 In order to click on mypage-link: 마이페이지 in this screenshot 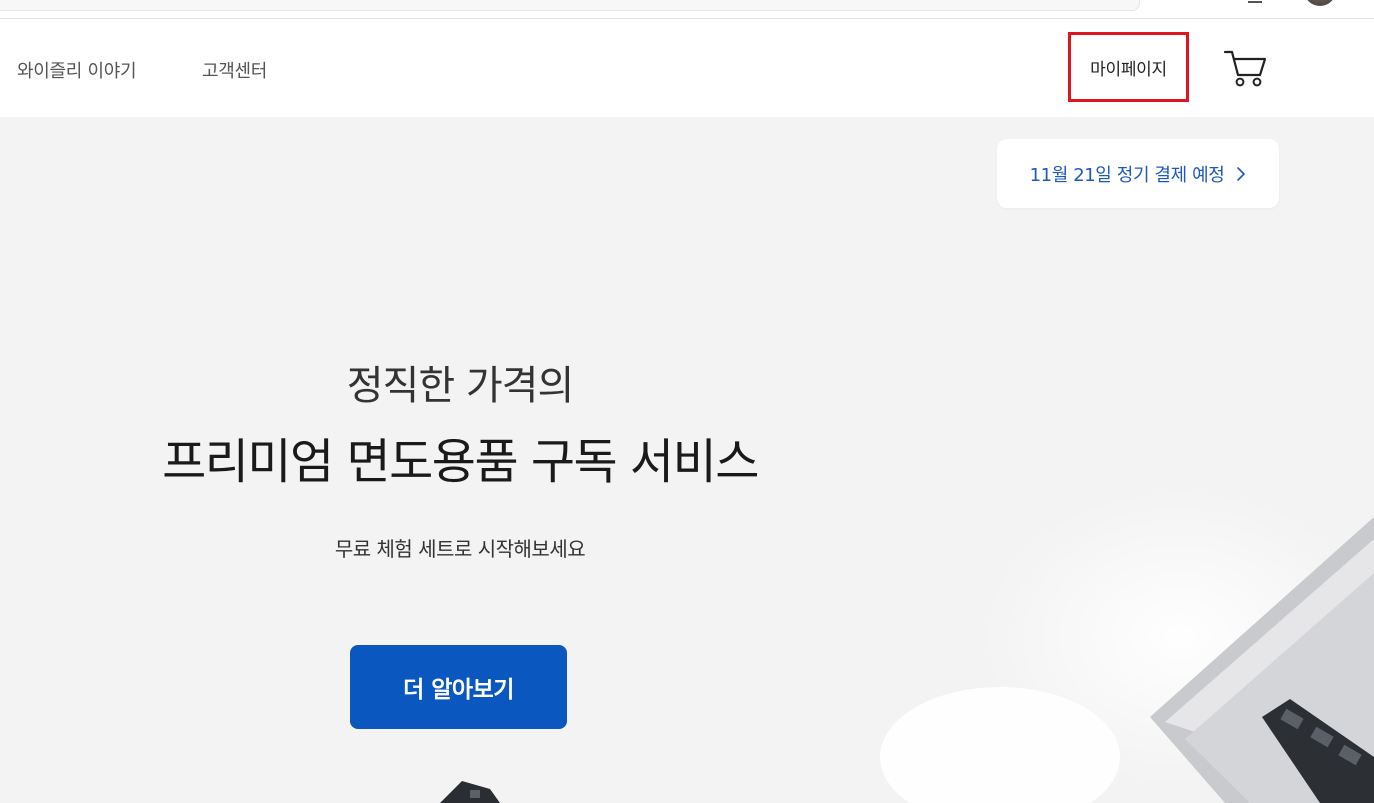, I will do `click(1128, 67)`.